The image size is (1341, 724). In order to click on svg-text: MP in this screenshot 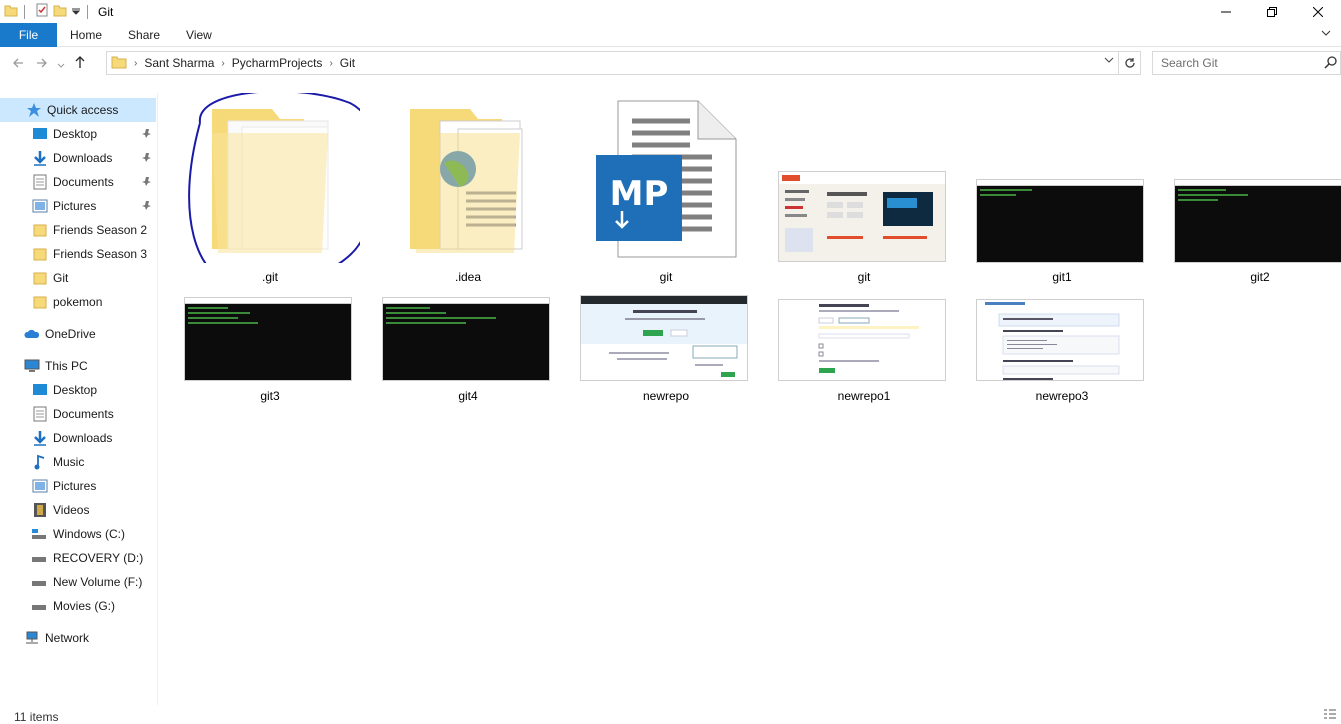, I will do `click(639, 194)`.